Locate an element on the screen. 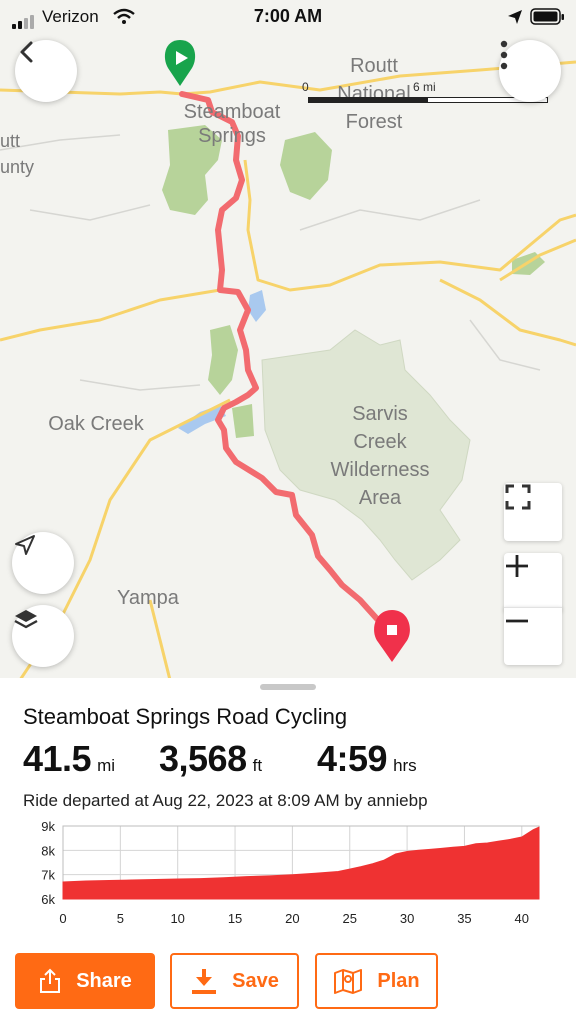  locate-button is located at coordinates (43, 563).